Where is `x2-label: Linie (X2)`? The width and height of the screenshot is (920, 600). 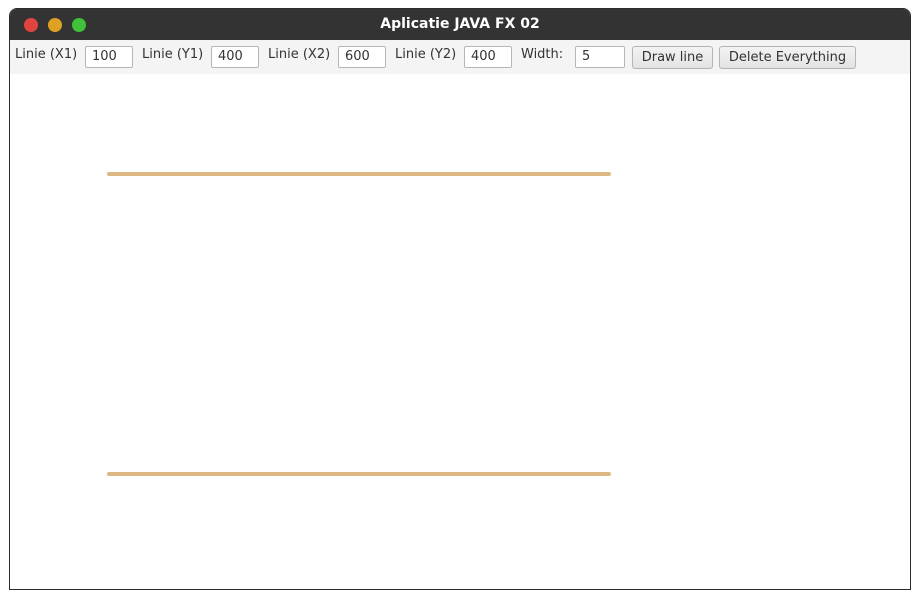
x2-label: Linie (X2) is located at coordinates (299, 54).